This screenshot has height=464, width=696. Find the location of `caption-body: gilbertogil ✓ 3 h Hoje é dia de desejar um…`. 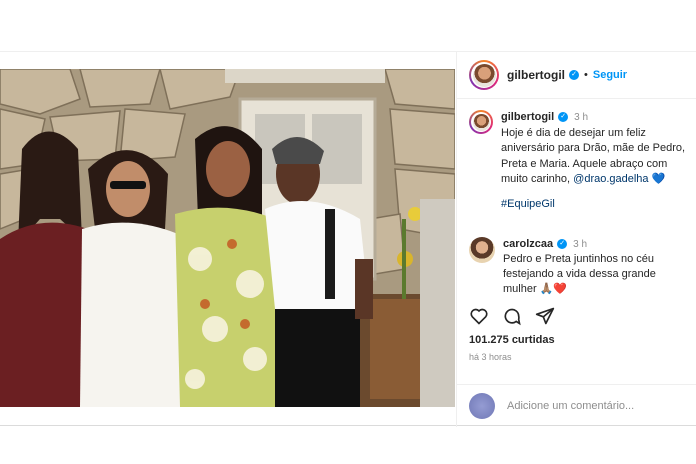

caption-body: gilbertogil ✓ 3 h Hoje é dia de desejar um… is located at coordinates (596, 161).